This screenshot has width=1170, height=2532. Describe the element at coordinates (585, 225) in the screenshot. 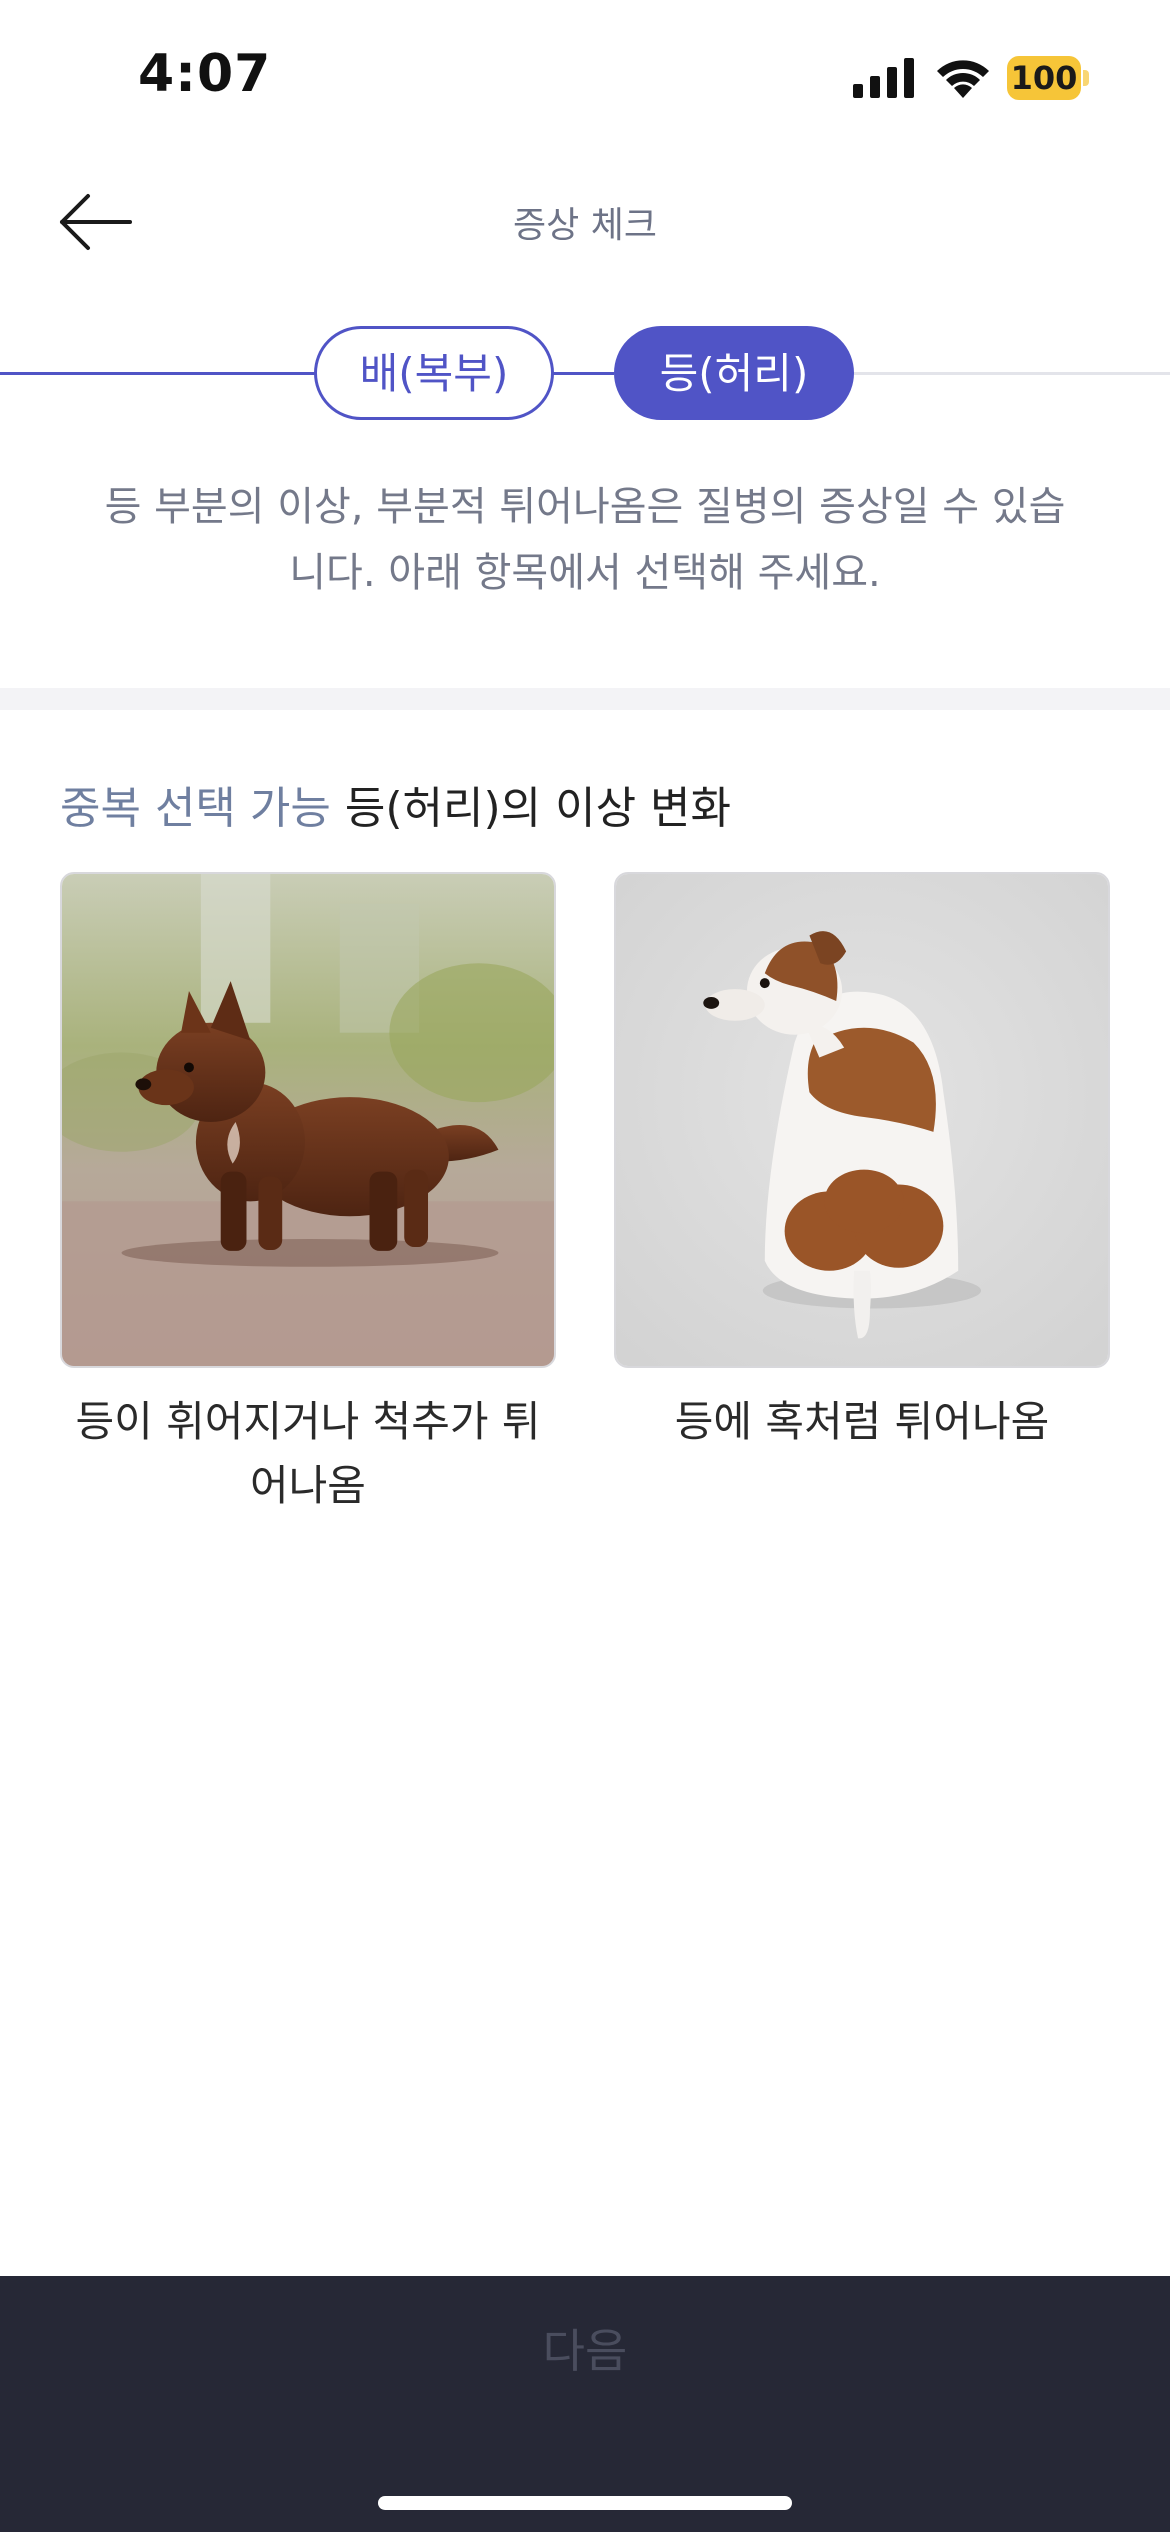

I see `page-title: 증상 체크` at that location.